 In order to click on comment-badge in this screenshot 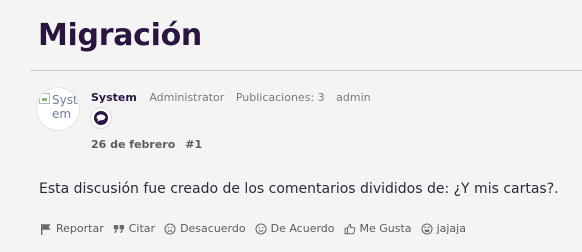, I will do `click(101, 118)`.